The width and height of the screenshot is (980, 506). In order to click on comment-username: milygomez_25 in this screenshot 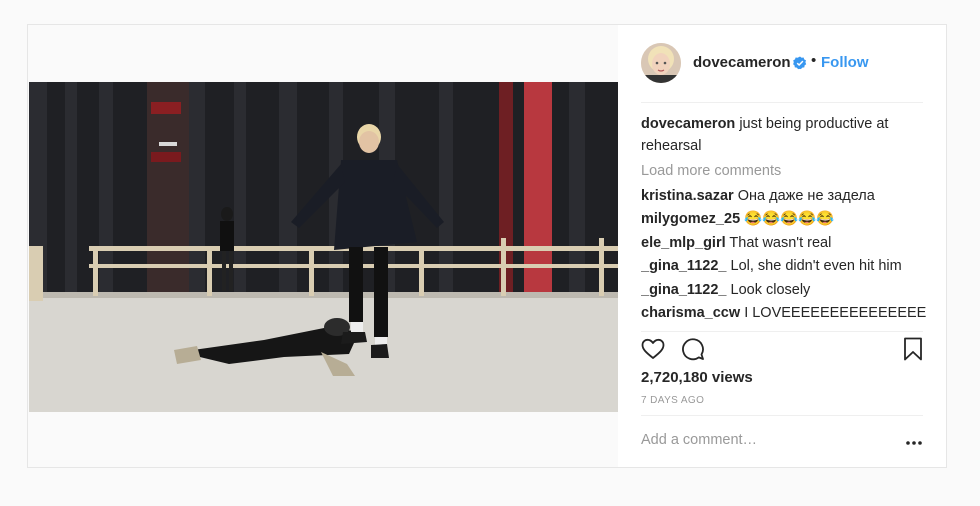, I will do `click(690, 219)`.